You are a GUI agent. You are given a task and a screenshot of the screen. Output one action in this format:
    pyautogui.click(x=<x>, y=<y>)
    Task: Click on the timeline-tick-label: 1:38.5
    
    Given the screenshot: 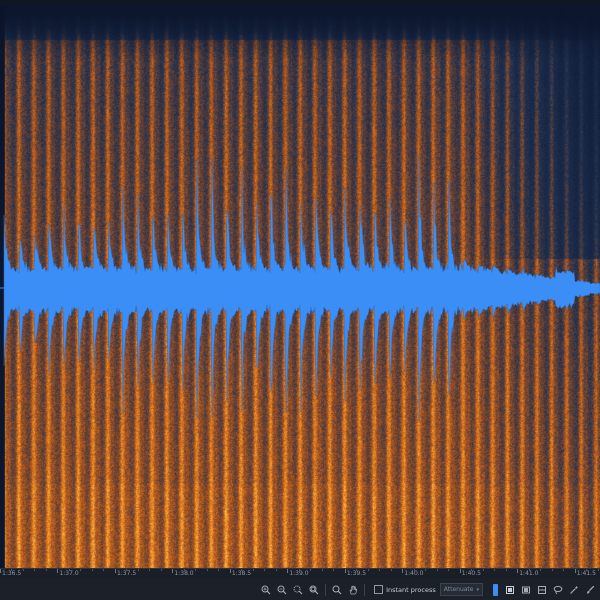 What is the action you would take?
    pyautogui.click(x=241, y=573)
    